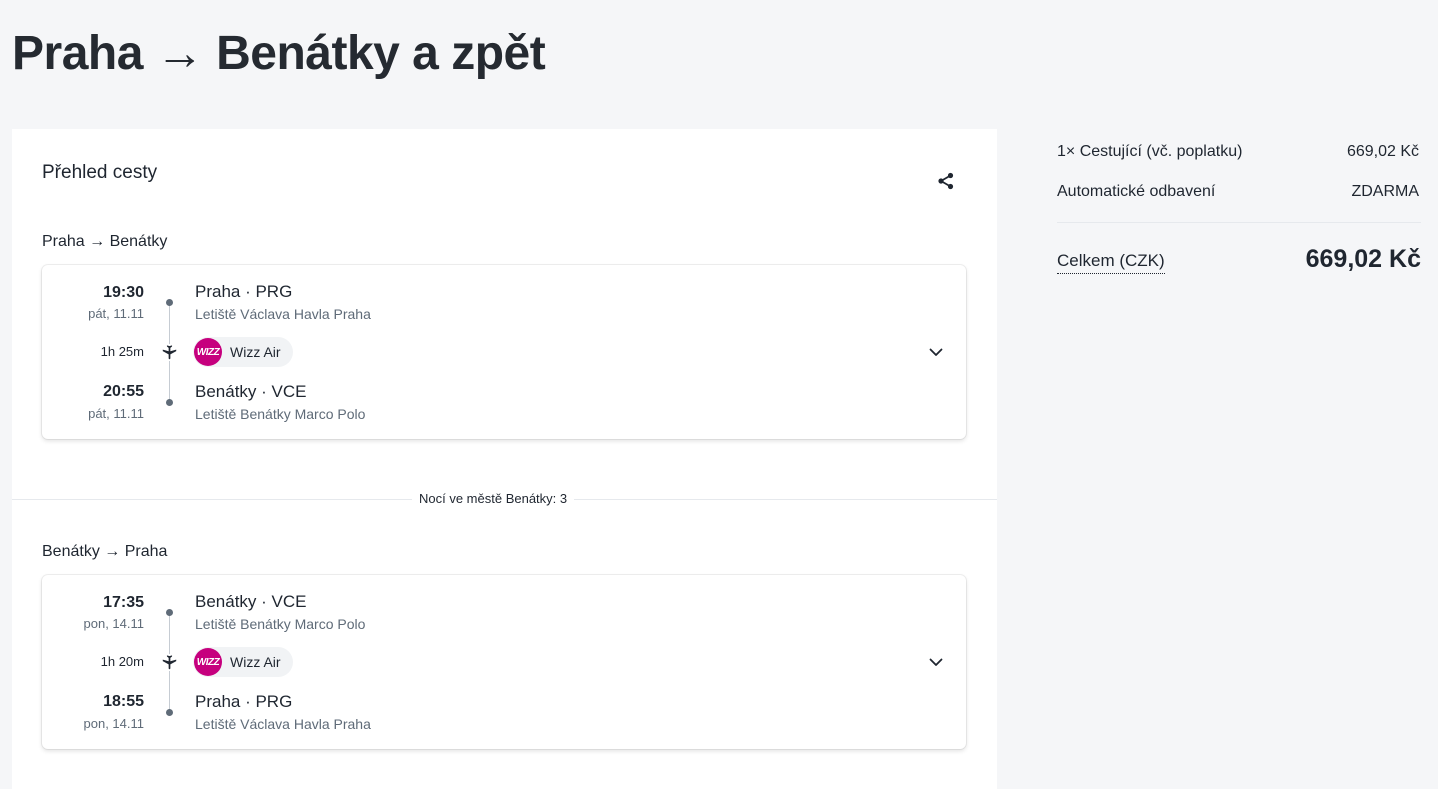  What do you see at coordinates (280, 414) in the screenshot?
I see `outbound-arrival-airport: Letiště Benátky Marco Polo` at bounding box center [280, 414].